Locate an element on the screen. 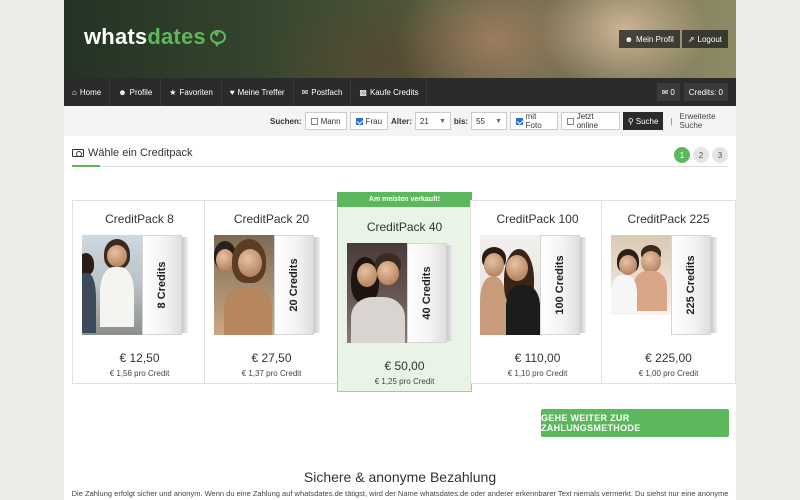 Image resolution: width=800 pixels, height=500 pixels. section-underline is located at coordinates (86, 166).